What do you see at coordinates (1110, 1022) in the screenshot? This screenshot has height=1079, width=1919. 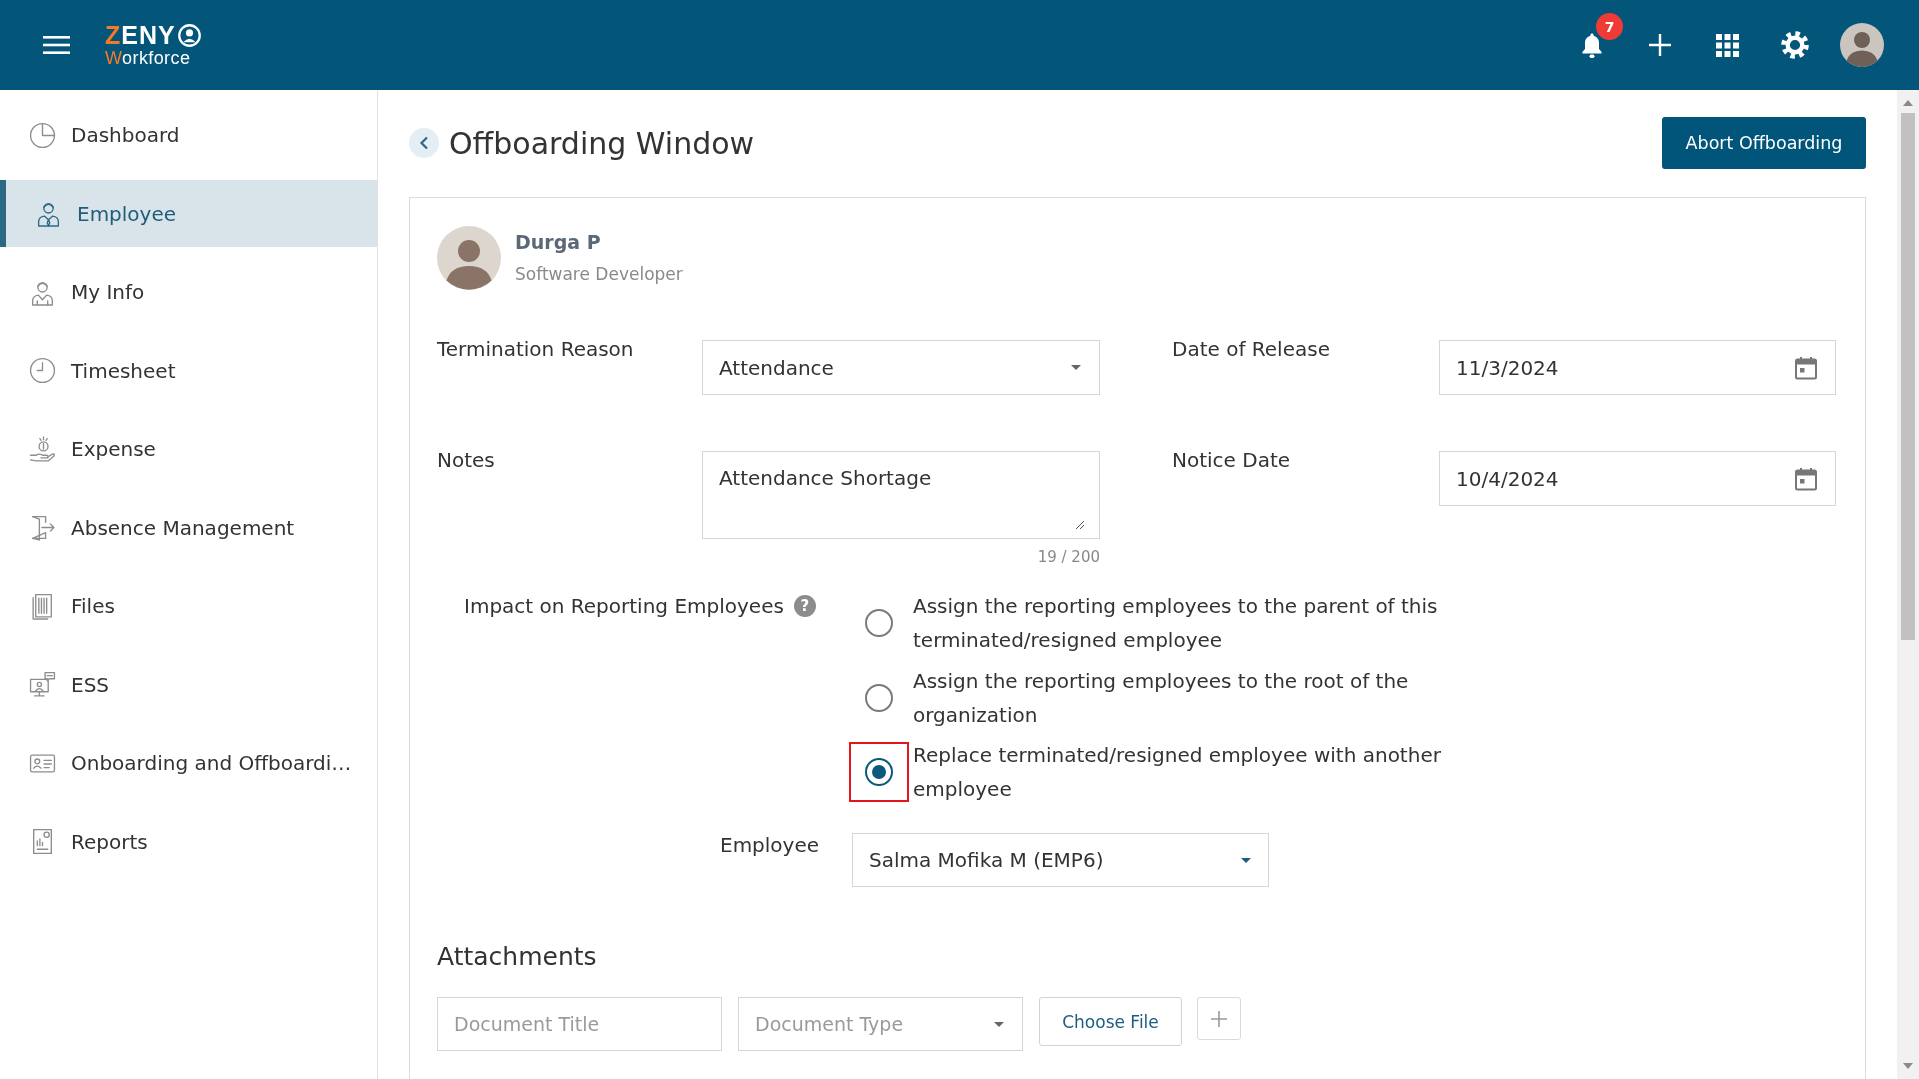 I see `choose-file-button: Choose File` at bounding box center [1110, 1022].